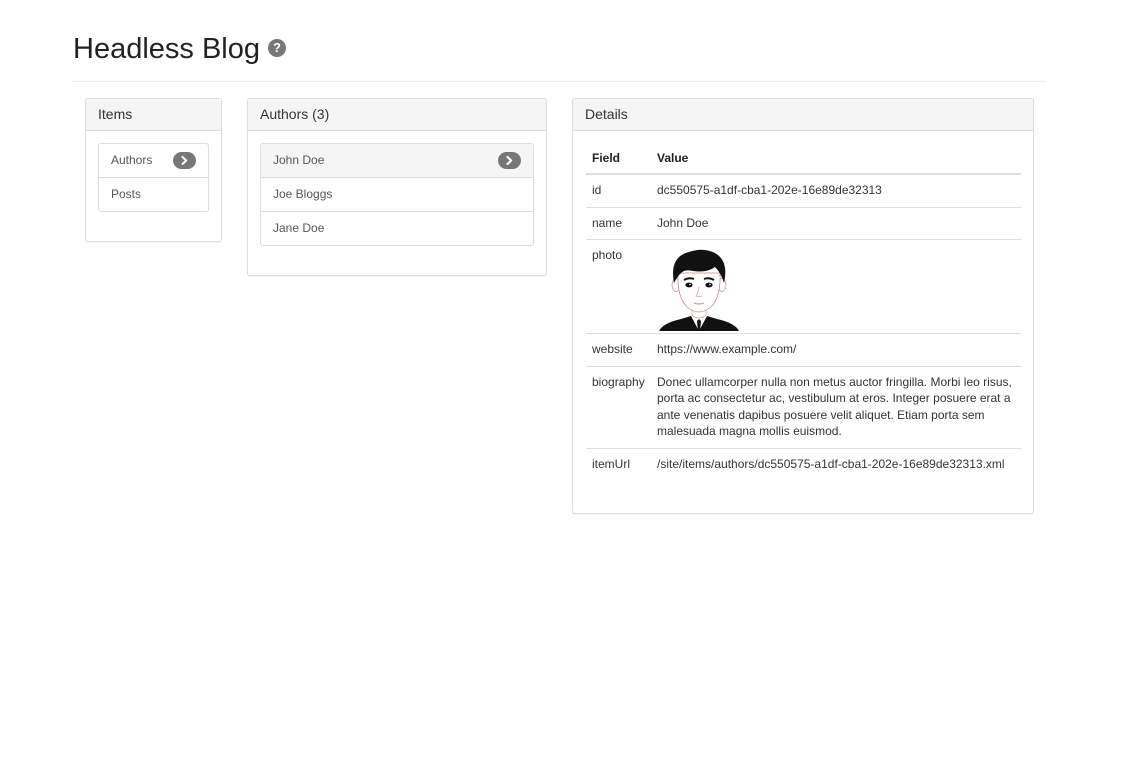 The image size is (1121, 772). I want to click on list-item-label: Jane Doe, so click(299, 228).